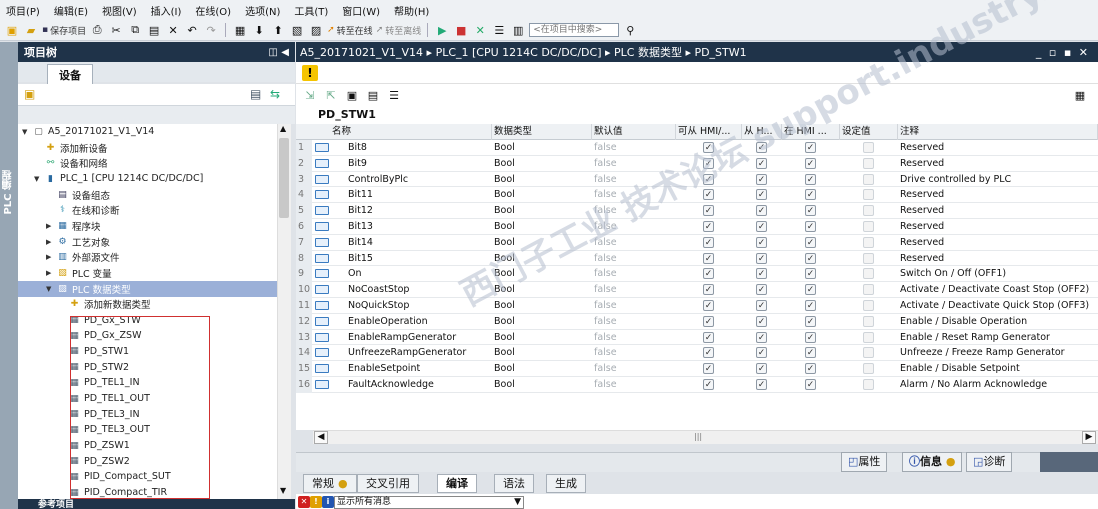 The width and height of the screenshot is (1098, 509). What do you see at coordinates (304, 306) in the screenshot?
I see `row-number: 11` at bounding box center [304, 306].